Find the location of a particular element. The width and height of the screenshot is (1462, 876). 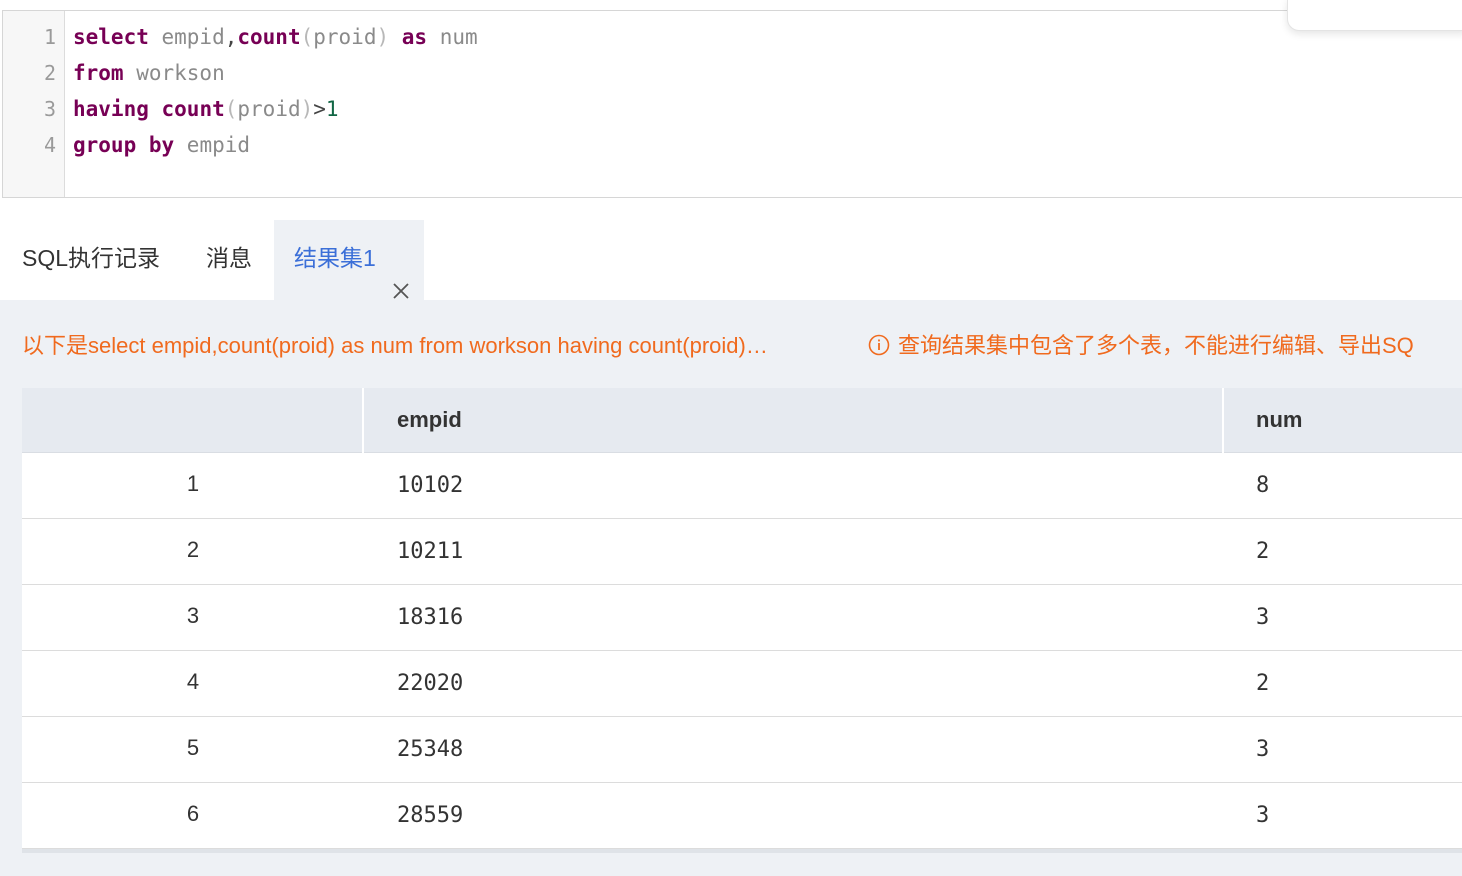

info-circle-icon is located at coordinates (879, 345).